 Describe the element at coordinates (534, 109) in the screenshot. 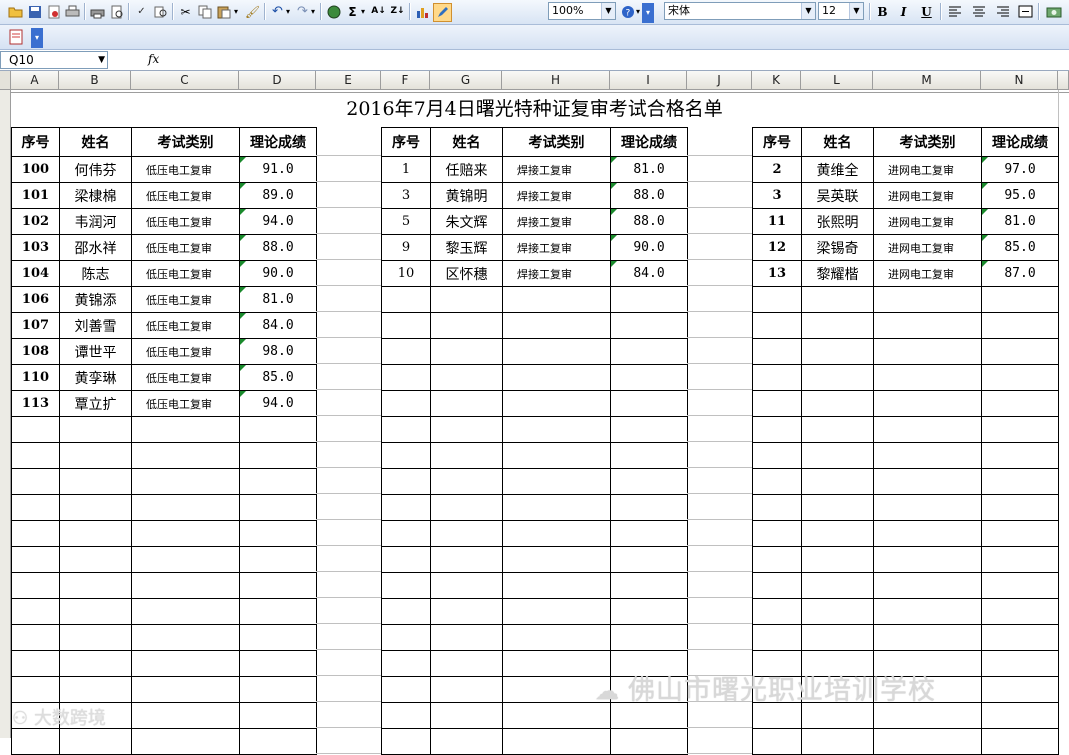

I see `sheet-title: 2016年7月4日曙光特种证复审考试合格名单` at that location.